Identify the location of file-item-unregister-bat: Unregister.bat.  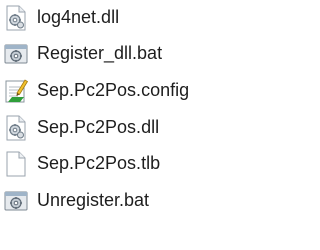
(123, 201).